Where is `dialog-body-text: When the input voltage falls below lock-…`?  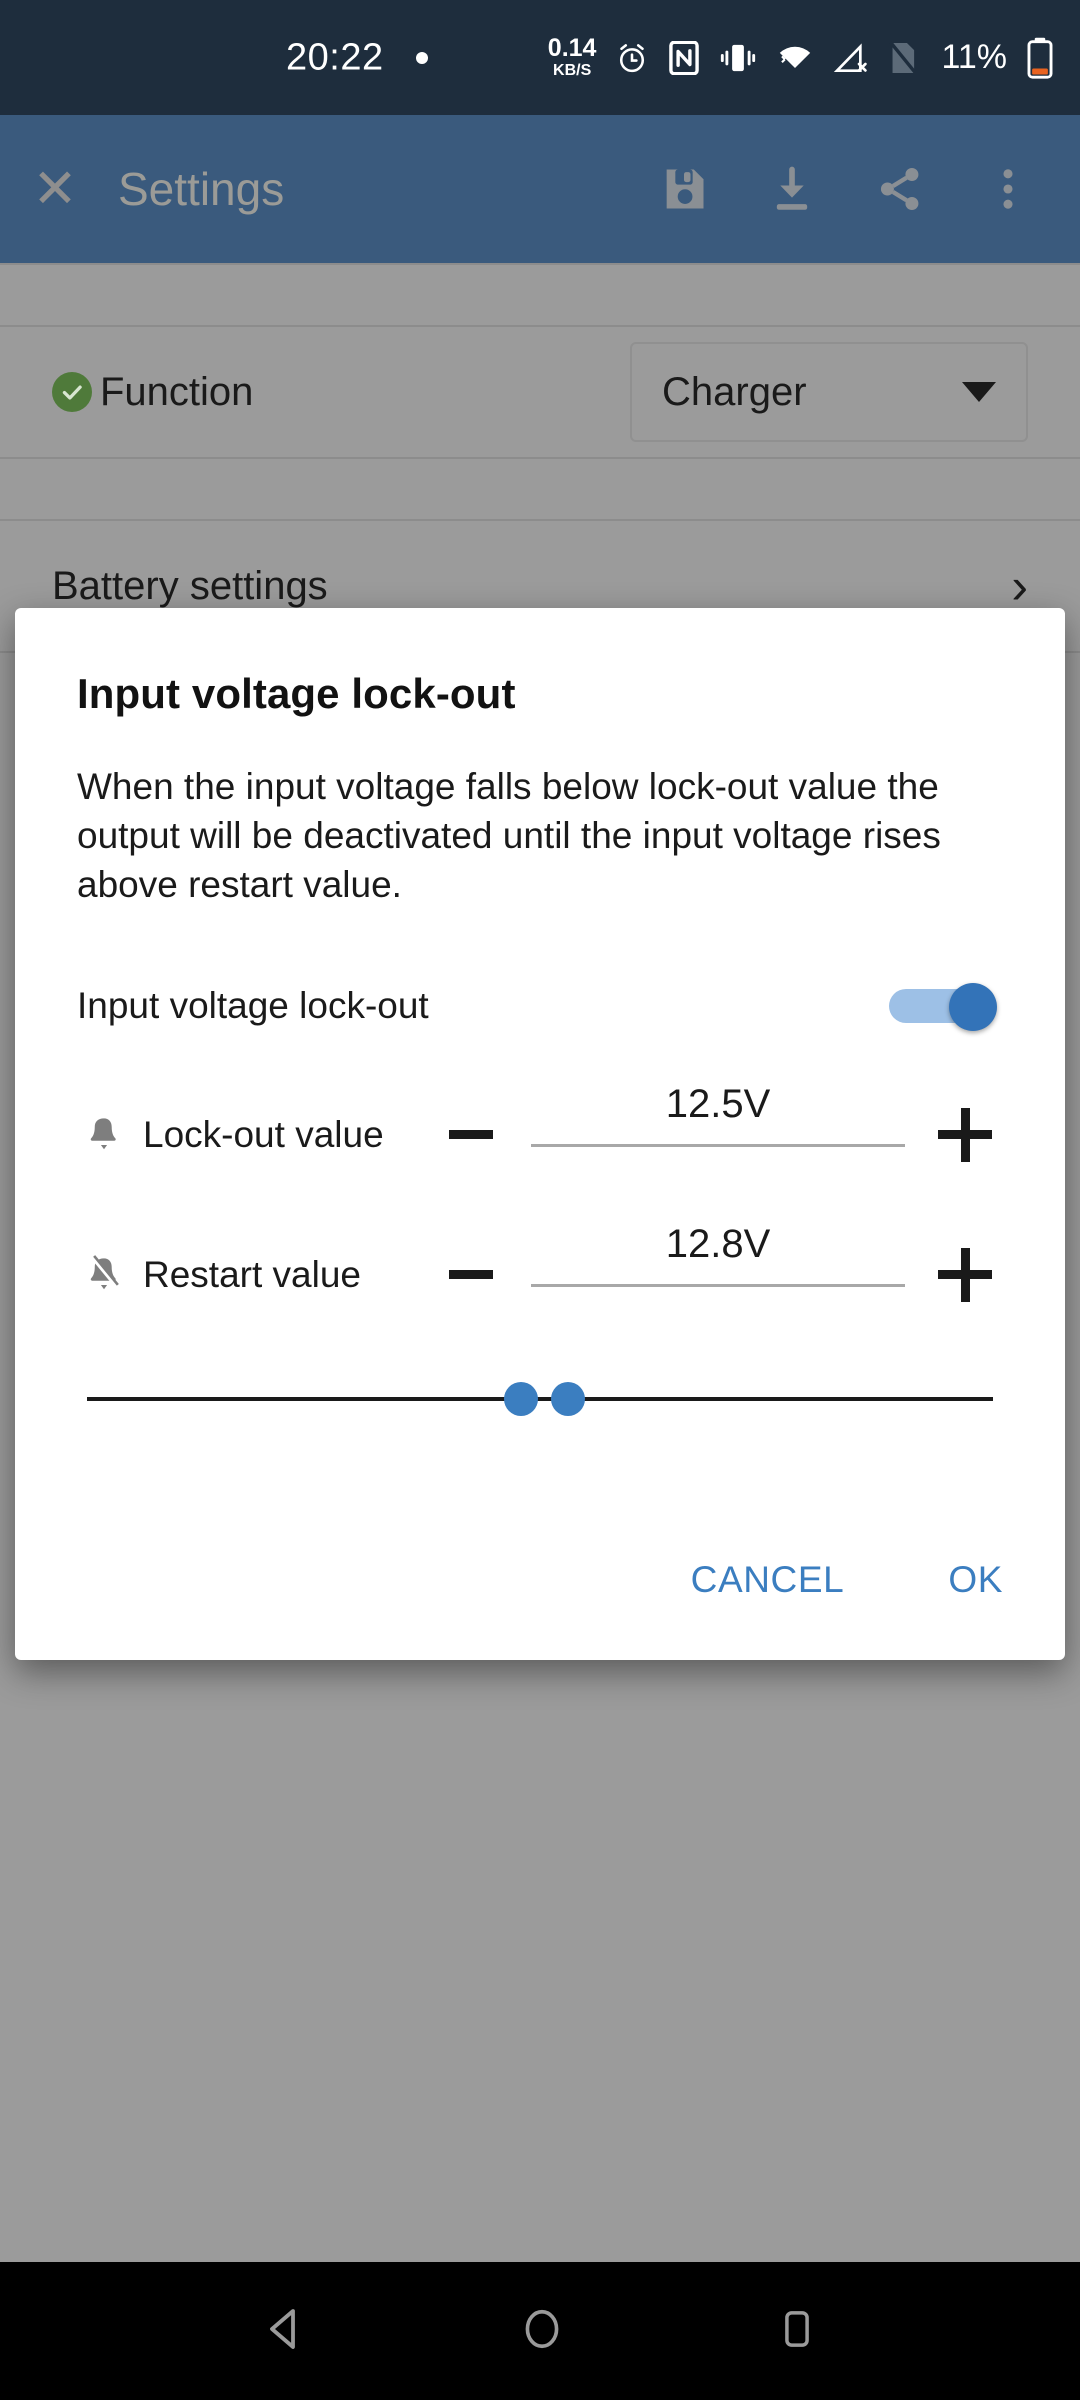 dialog-body-text: When the input voltage falls below lock-… is located at coordinates (509, 836).